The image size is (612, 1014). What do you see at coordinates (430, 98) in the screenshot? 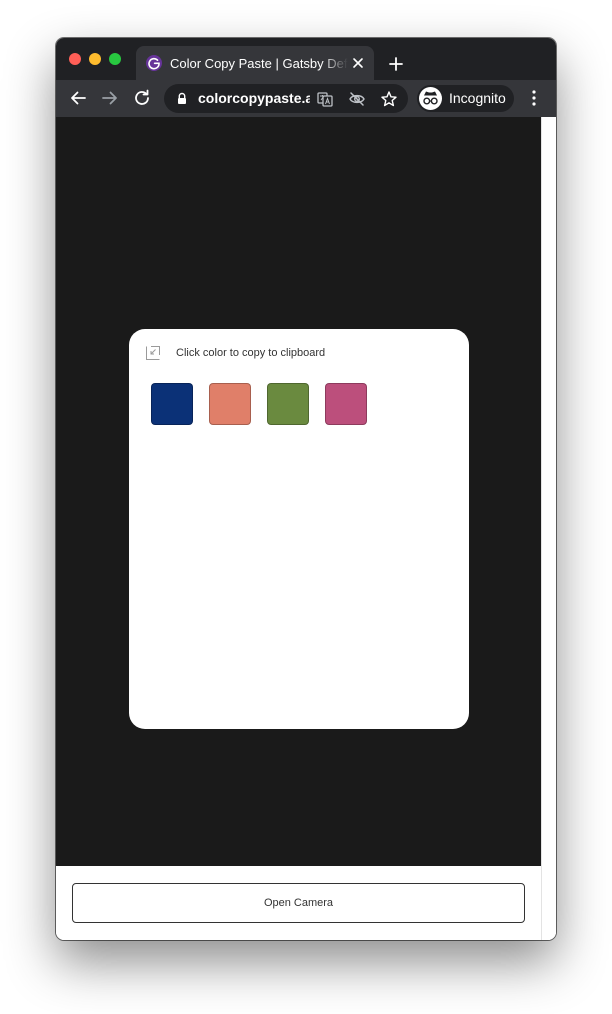
I see `incognito-icon` at bounding box center [430, 98].